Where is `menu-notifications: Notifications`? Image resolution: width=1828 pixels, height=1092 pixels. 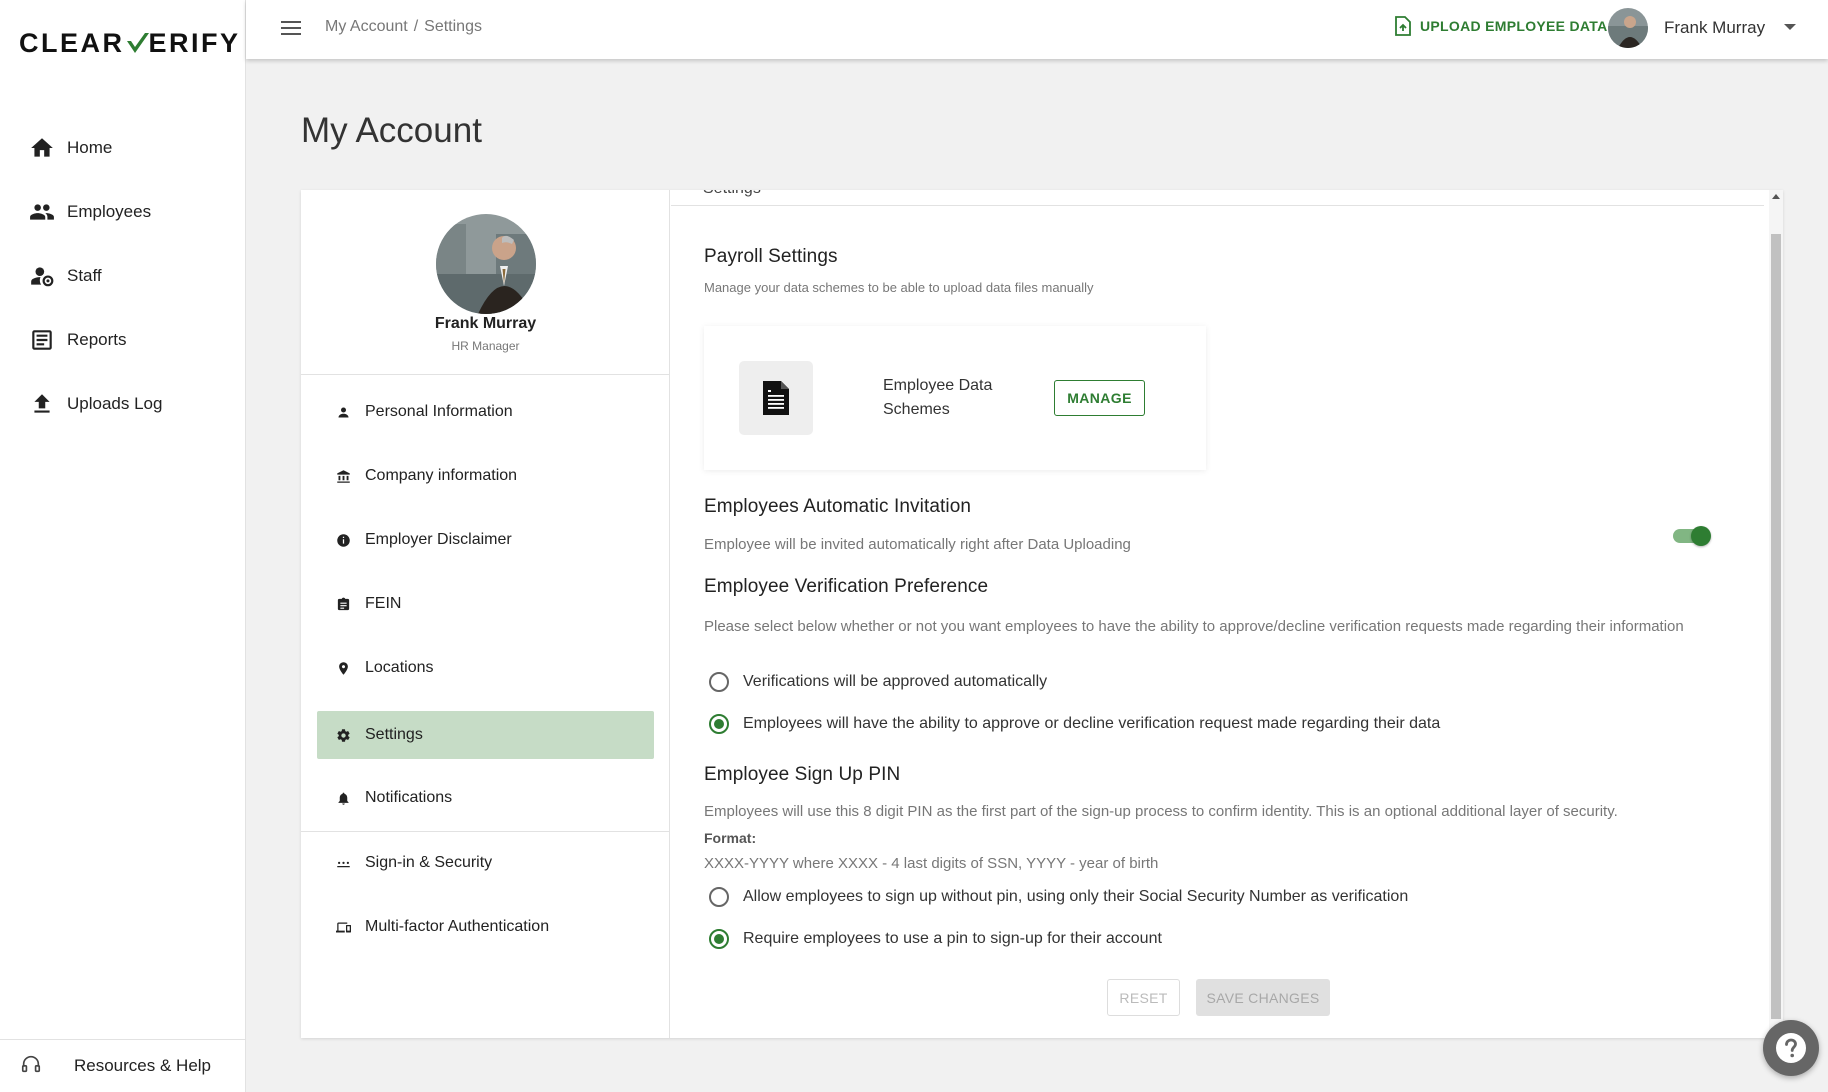 menu-notifications: Notifications is located at coordinates (485, 798).